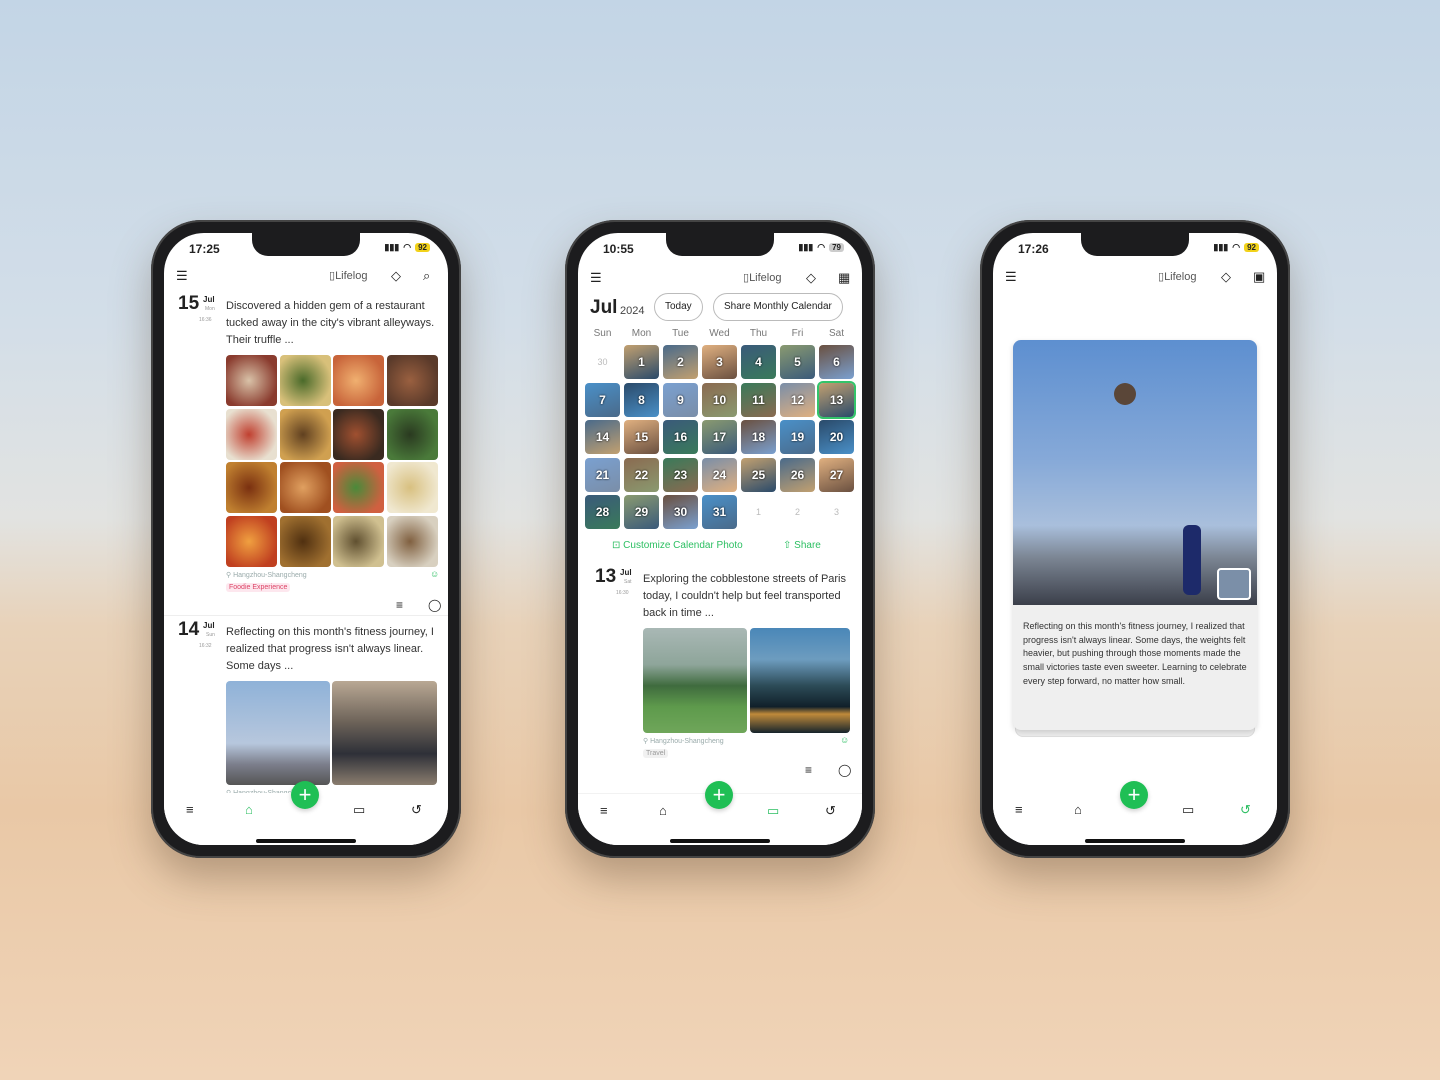  I want to click on calendar-day: 26, so click(797, 474).